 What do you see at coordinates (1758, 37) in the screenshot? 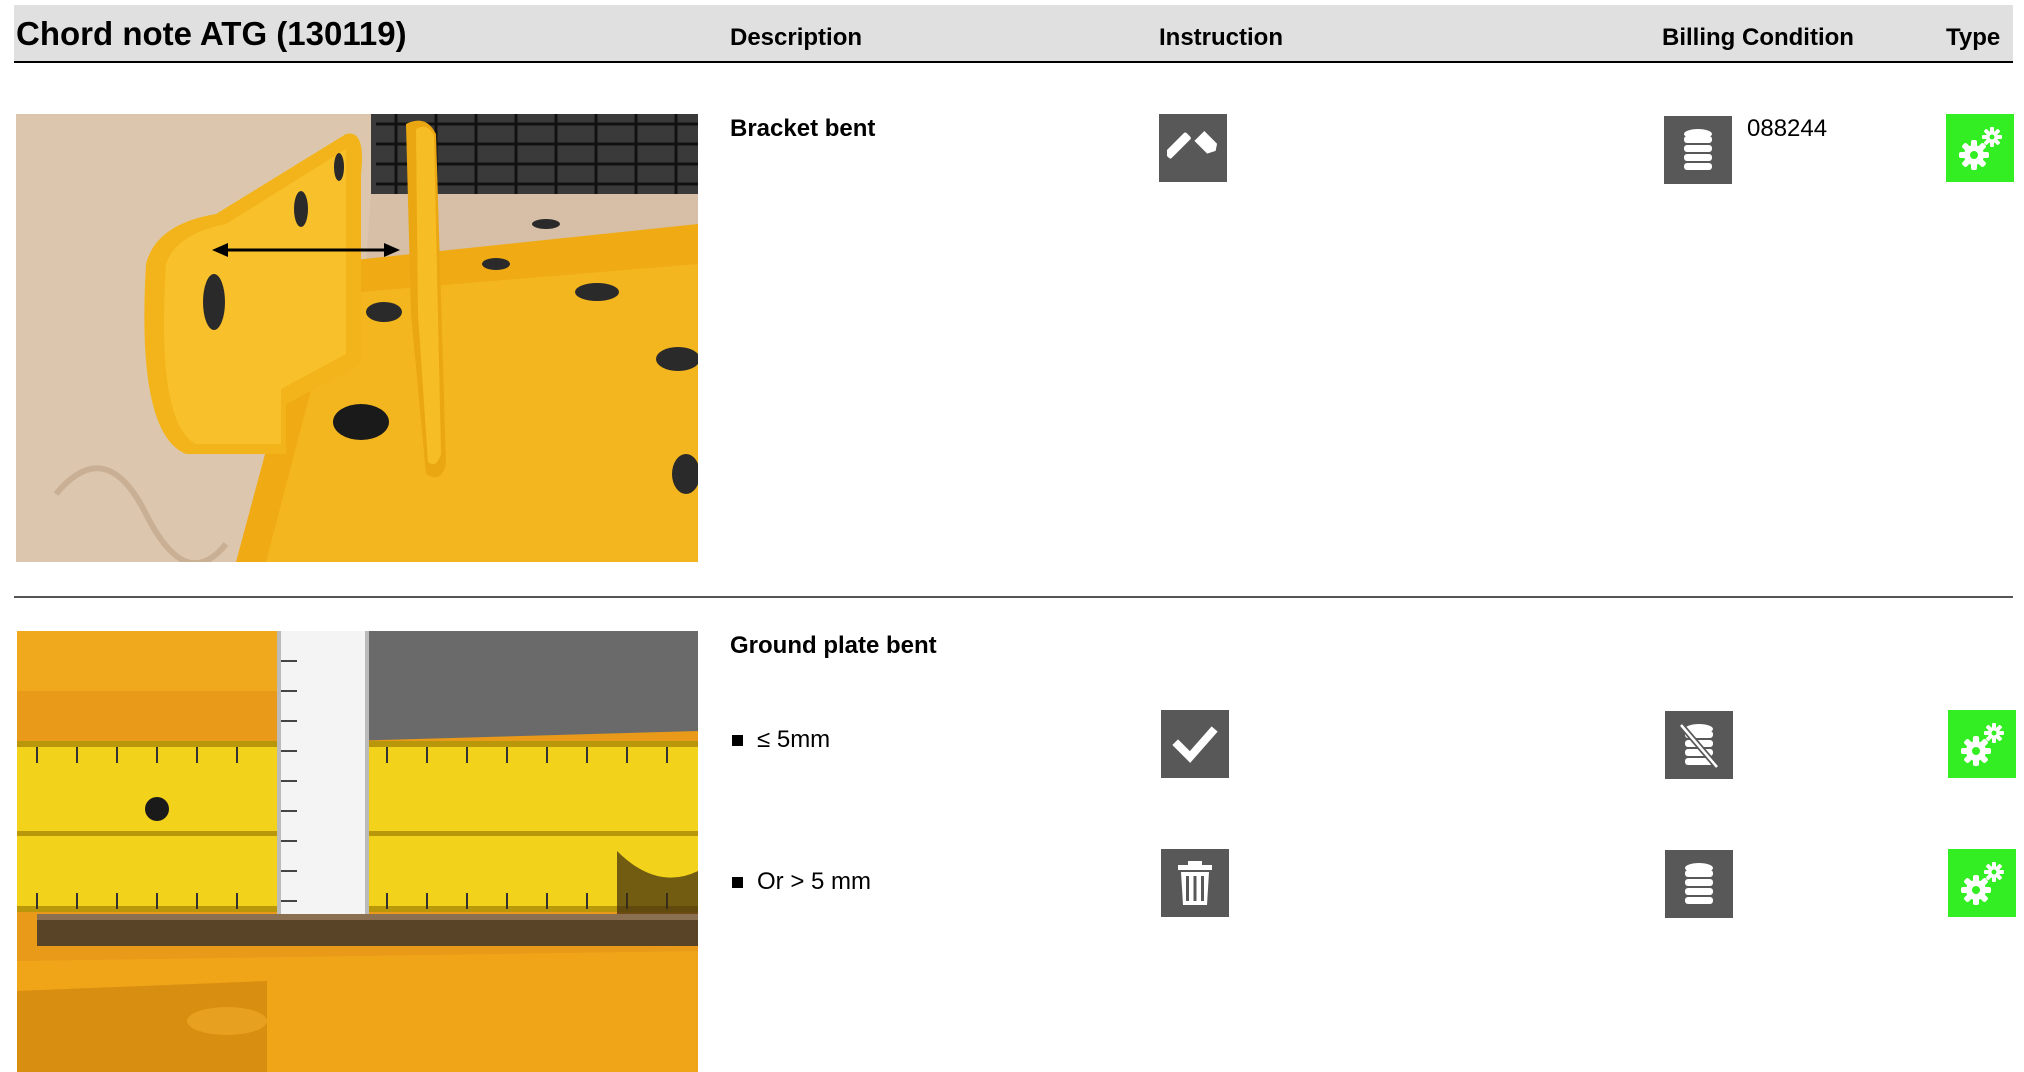
I see `column-header-billing-condition: Billing Condition` at bounding box center [1758, 37].